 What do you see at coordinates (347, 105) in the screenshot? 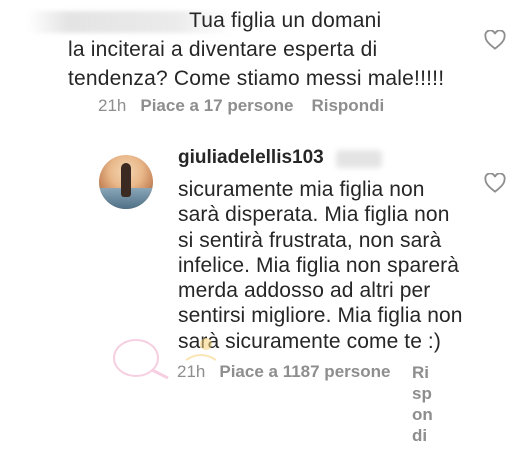
I see `reply-button: Rispondi` at bounding box center [347, 105].